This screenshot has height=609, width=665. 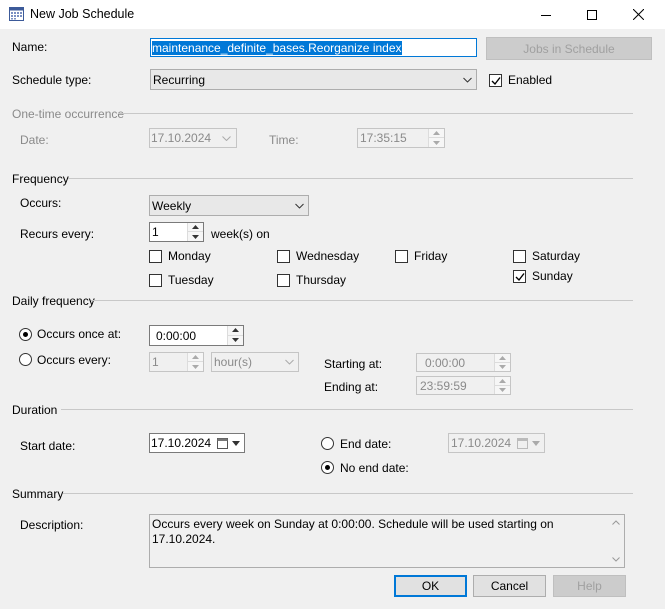 What do you see at coordinates (616, 522) in the screenshot?
I see `scroll-up-icon` at bounding box center [616, 522].